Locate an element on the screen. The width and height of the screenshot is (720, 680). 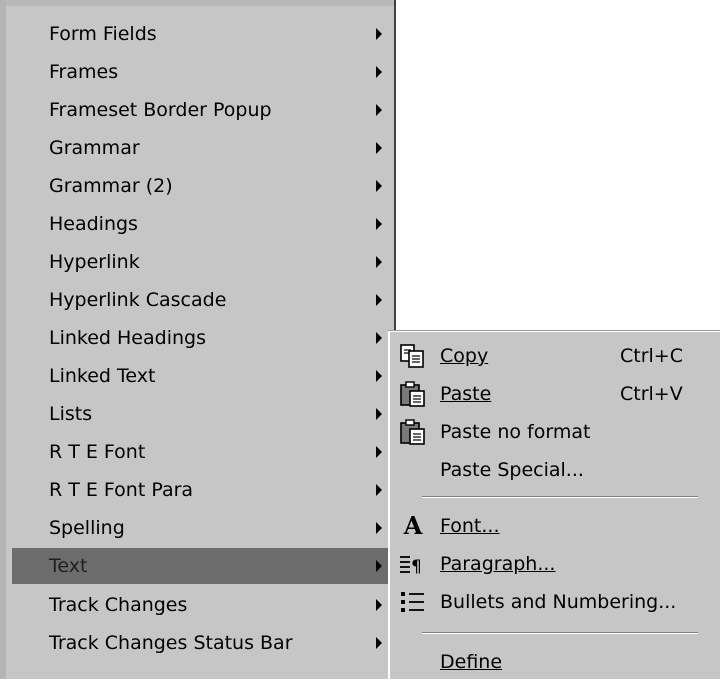
menu-item-linked-text: Linked Text is located at coordinates (200, 376).